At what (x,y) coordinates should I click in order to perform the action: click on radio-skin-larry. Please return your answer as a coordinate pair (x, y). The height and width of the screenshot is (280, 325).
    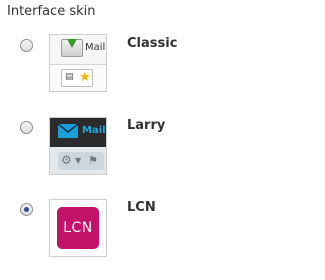
    Looking at the image, I should click on (26, 127).